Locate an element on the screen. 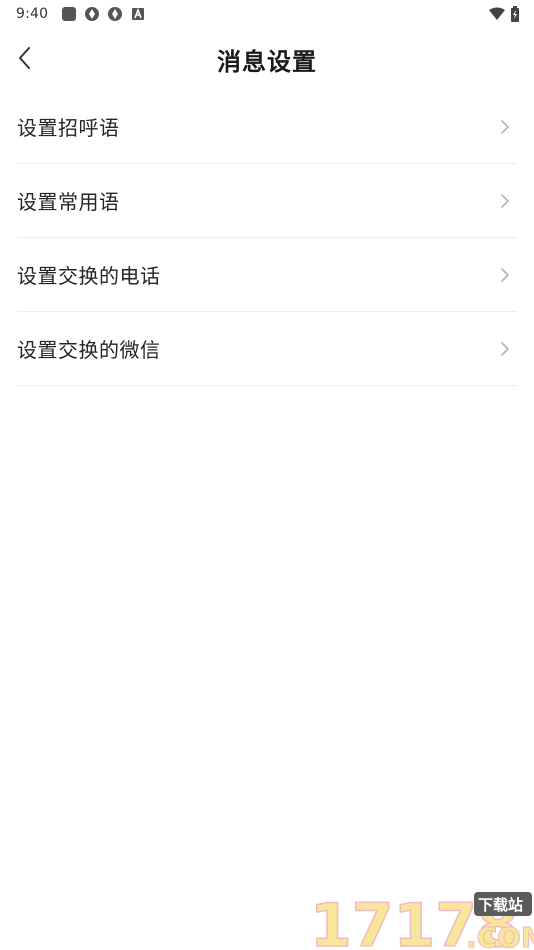 The image size is (534, 950). watermark-badge: 下载站 is located at coordinates (500, 905).